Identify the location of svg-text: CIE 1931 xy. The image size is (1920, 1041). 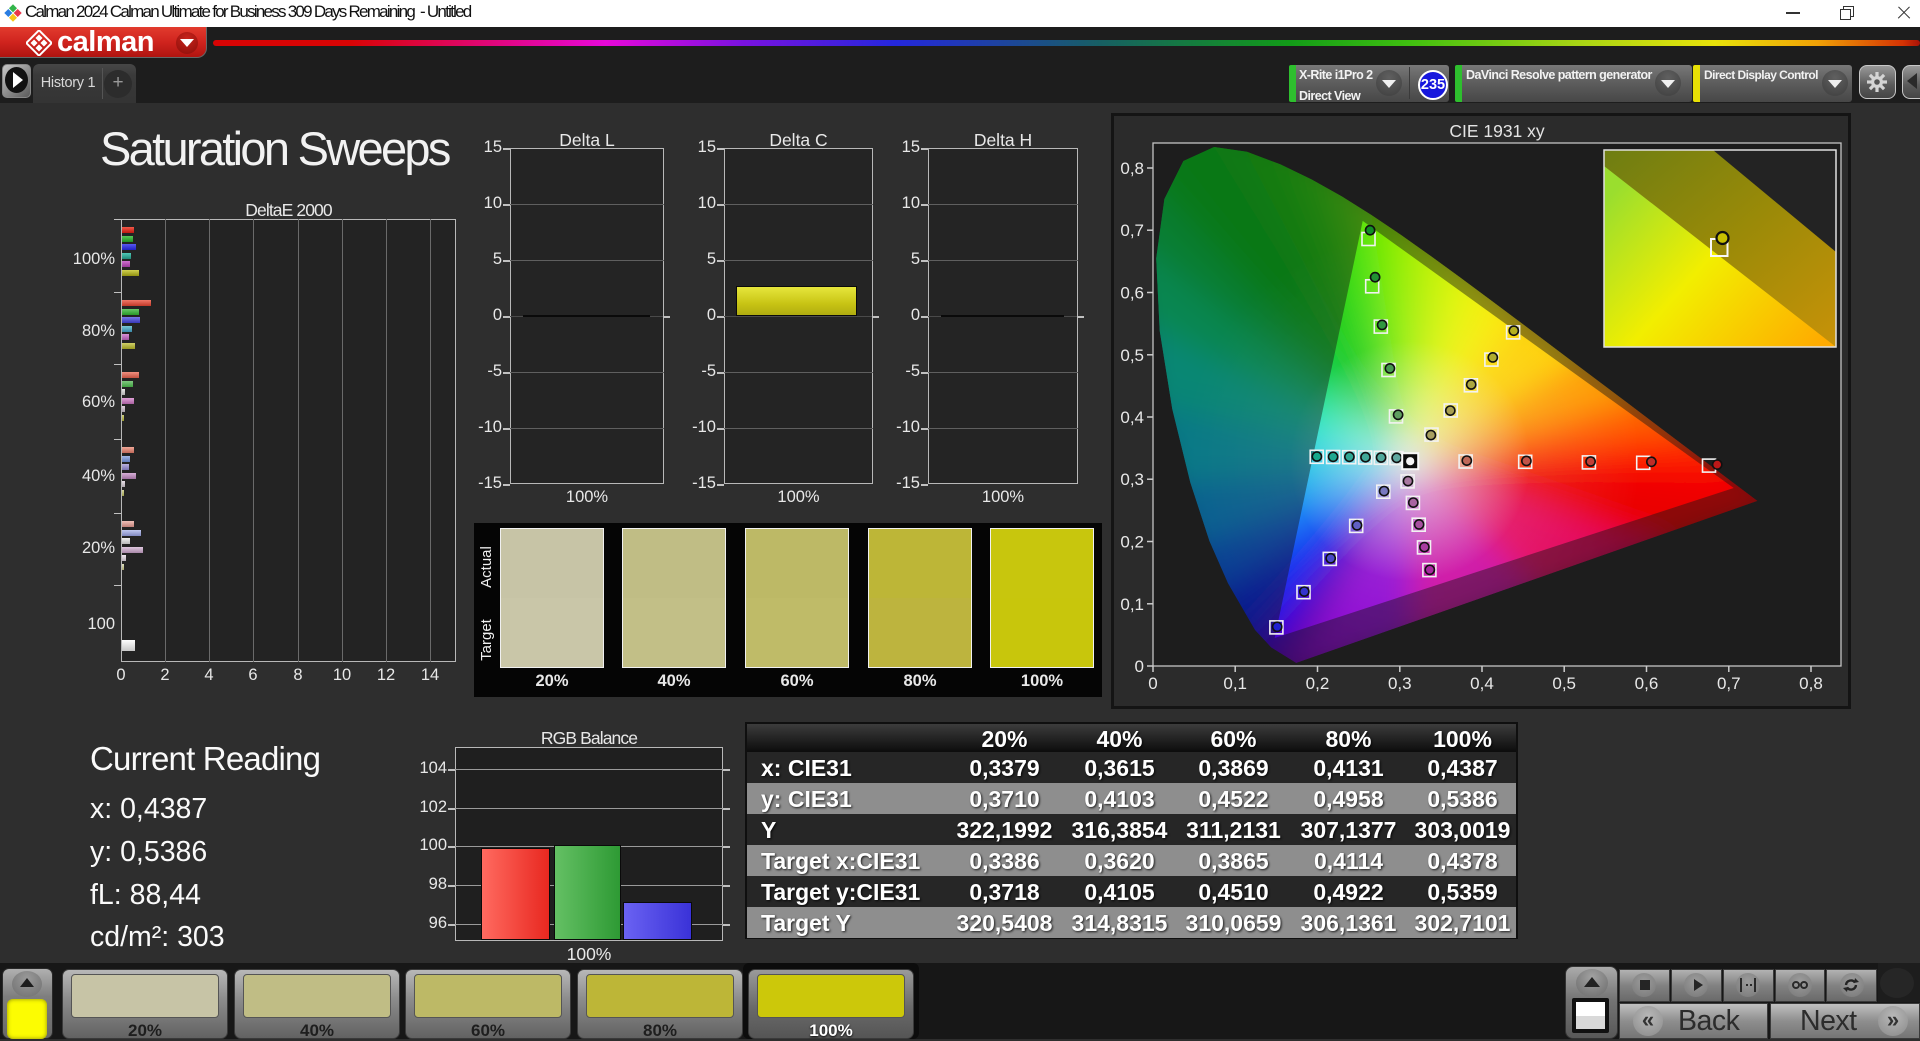
(1497, 131).